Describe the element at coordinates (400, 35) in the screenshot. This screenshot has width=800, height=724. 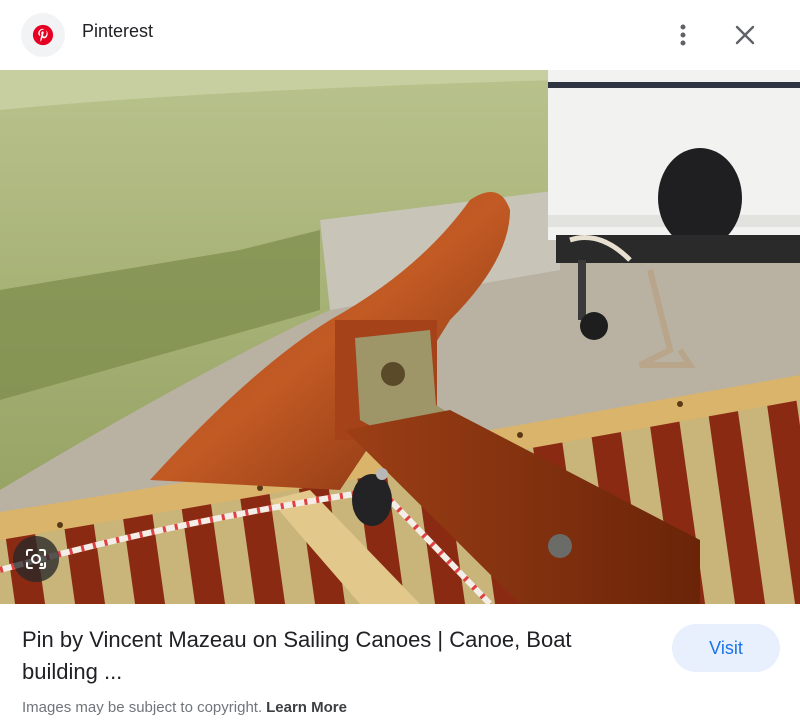
I see `viewer-header: Pinterest` at that location.